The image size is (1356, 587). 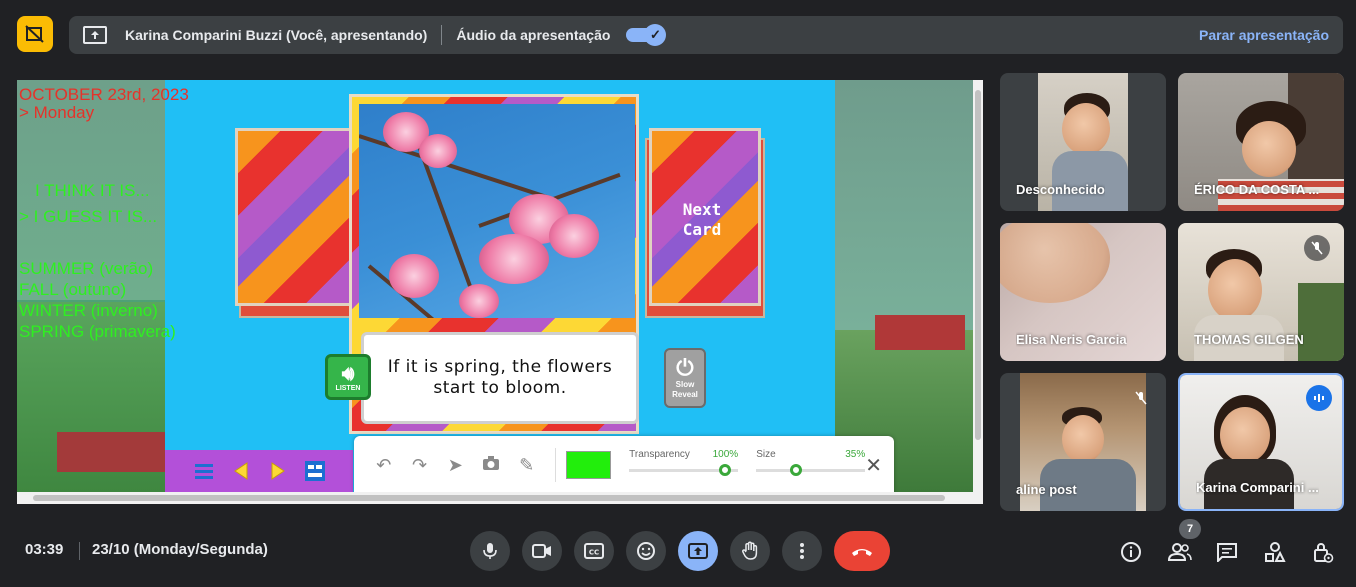 I want to click on slow-reveal-button: ⏻ Slow Reveal, so click(x=685, y=378).